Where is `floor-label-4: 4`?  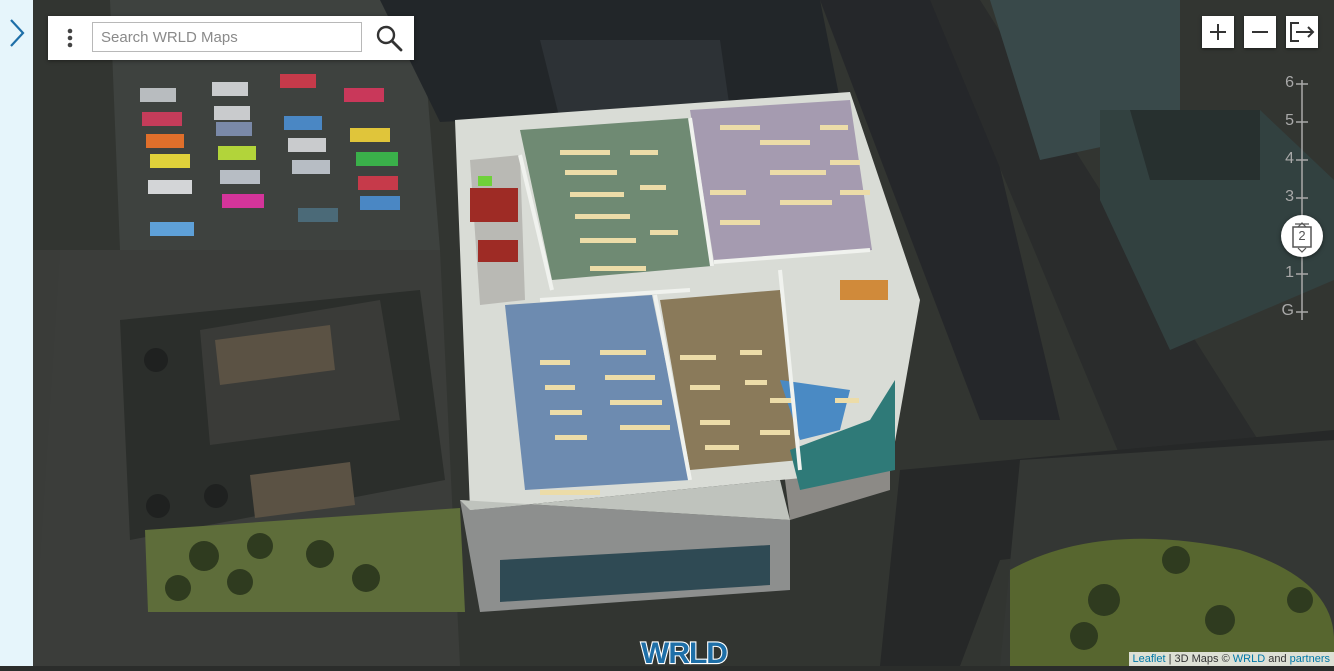 floor-label-4: 4 is located at coordinates (1284, 159).